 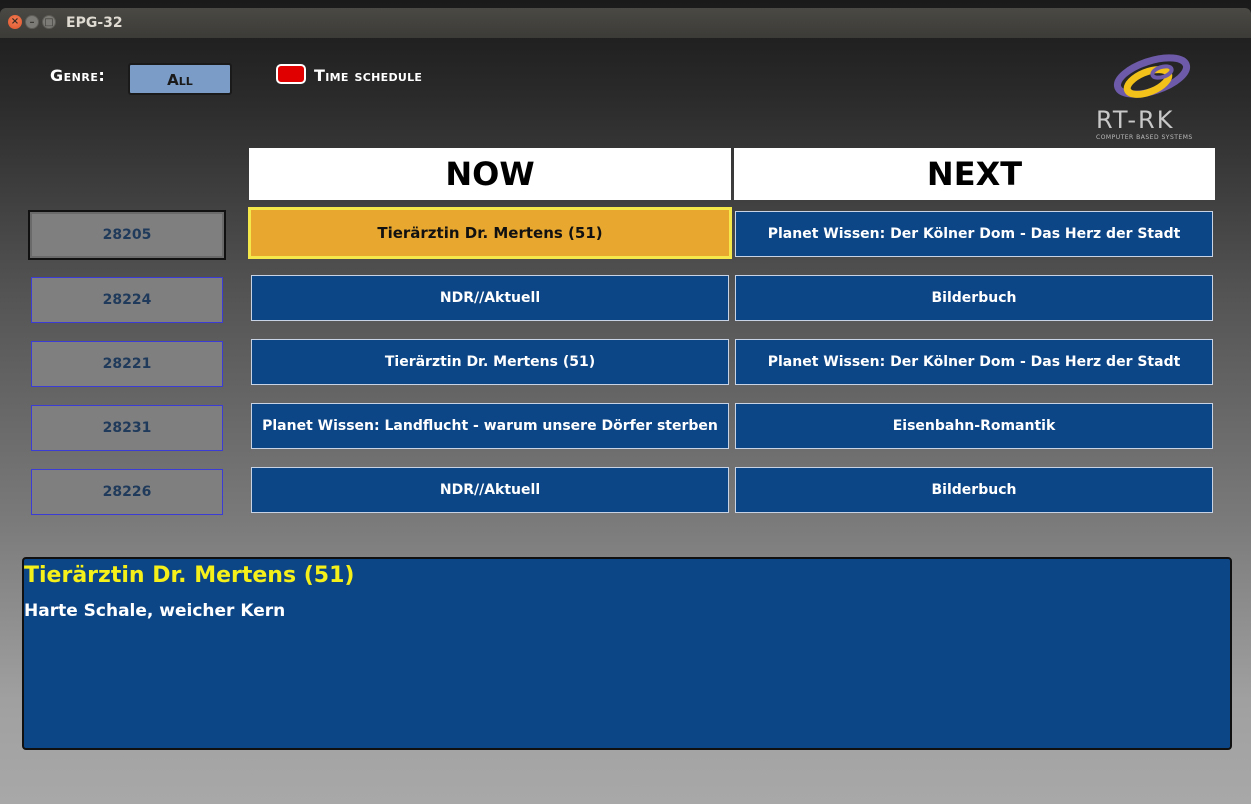 I want to click on details-description: Harte Schale, weicher Kern, so click(x=155, y=611).